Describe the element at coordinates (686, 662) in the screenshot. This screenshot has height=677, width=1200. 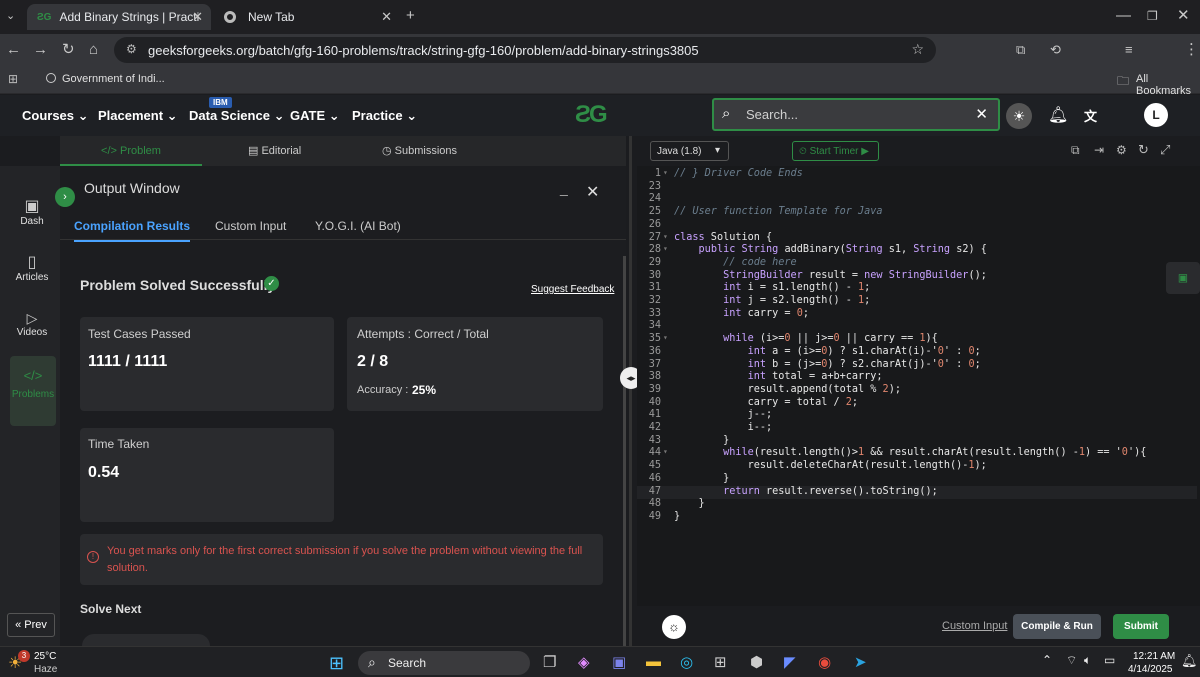
I see `edge-icon: ◎` at that location.